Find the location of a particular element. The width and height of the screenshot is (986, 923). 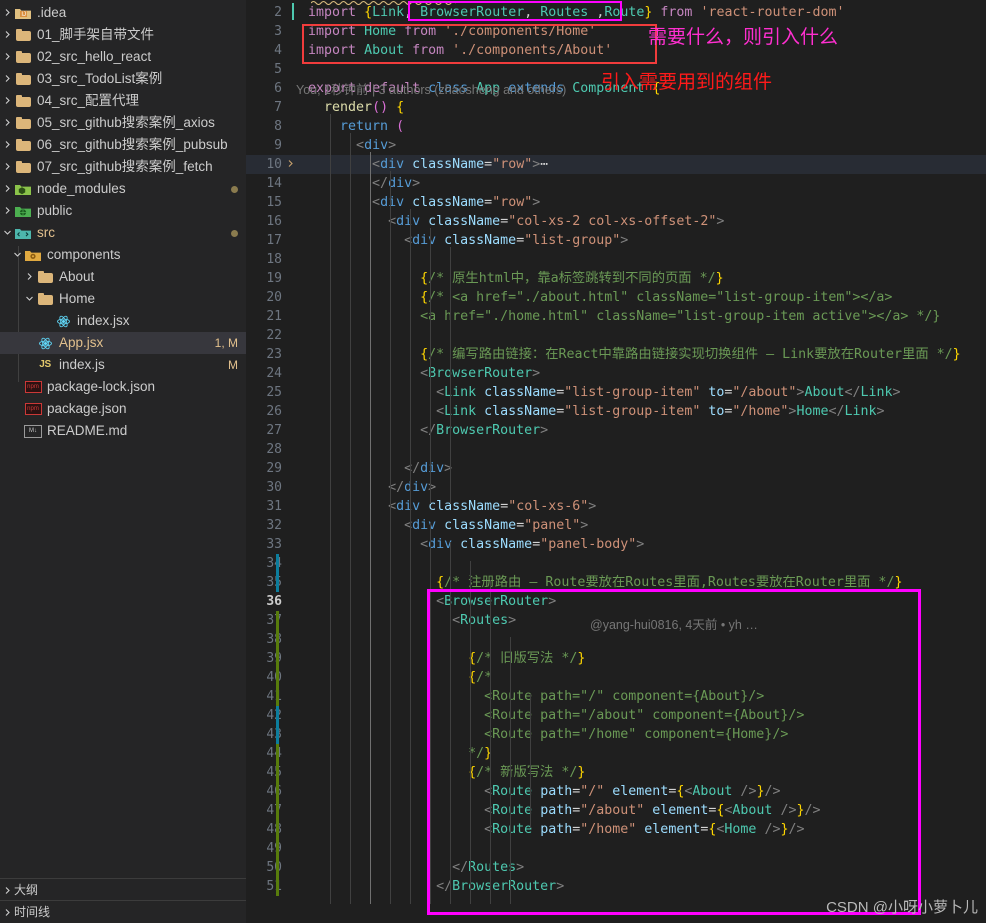

code-line: 30 </div> is located at coordinates (616, 487).